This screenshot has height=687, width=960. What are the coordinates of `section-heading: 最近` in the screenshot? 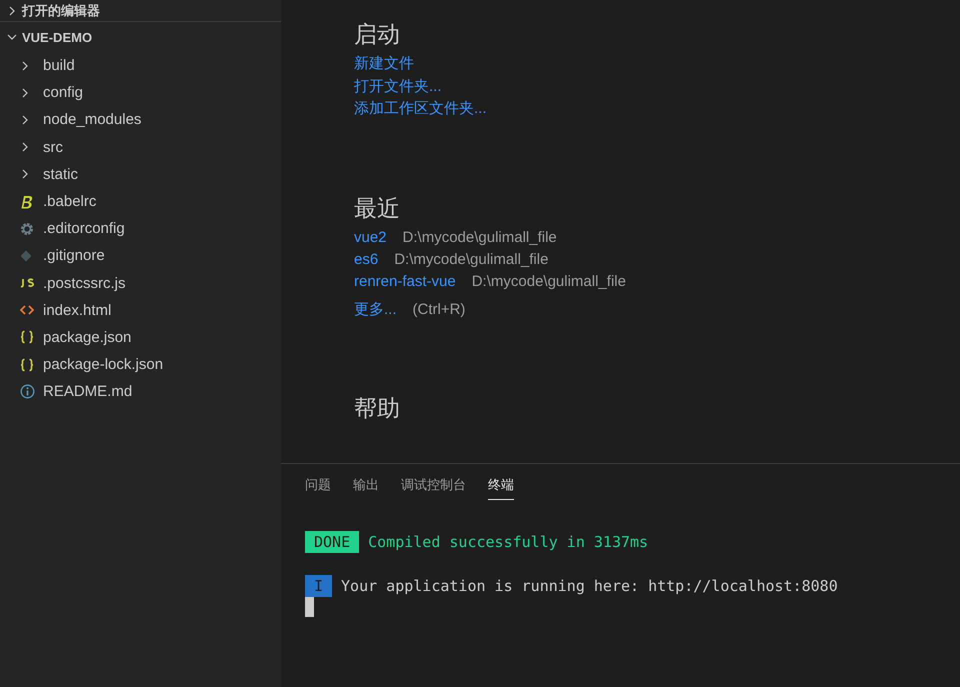 It's located at (377, 208).